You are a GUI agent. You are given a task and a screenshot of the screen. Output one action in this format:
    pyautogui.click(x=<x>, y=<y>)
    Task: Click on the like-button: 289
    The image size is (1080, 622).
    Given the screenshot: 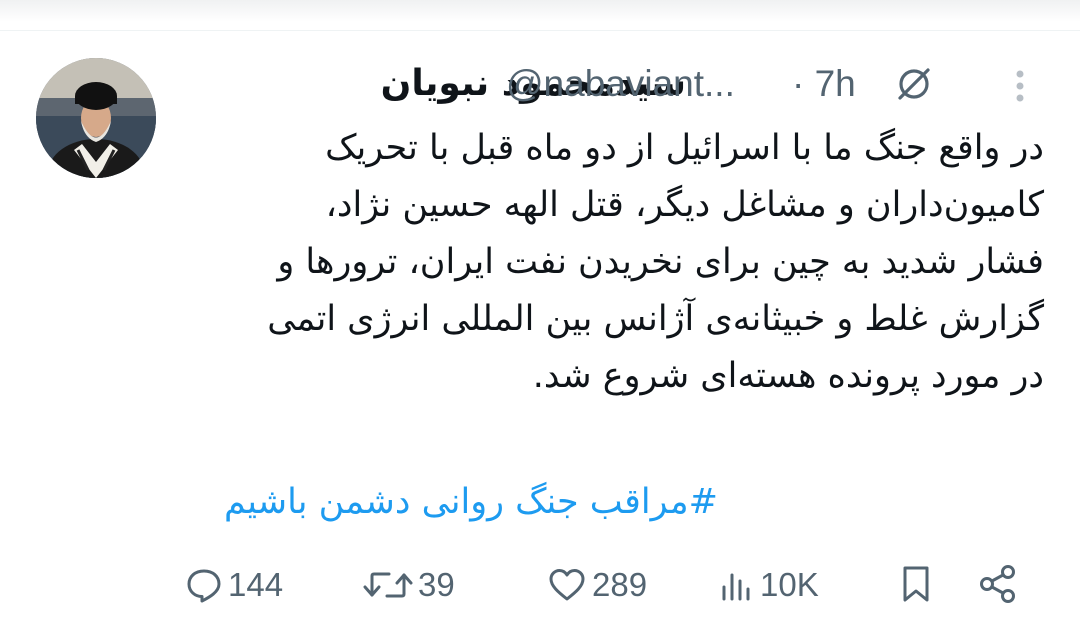 What is the action you would take?
    pyautogui.click(x=608, y=585)
    